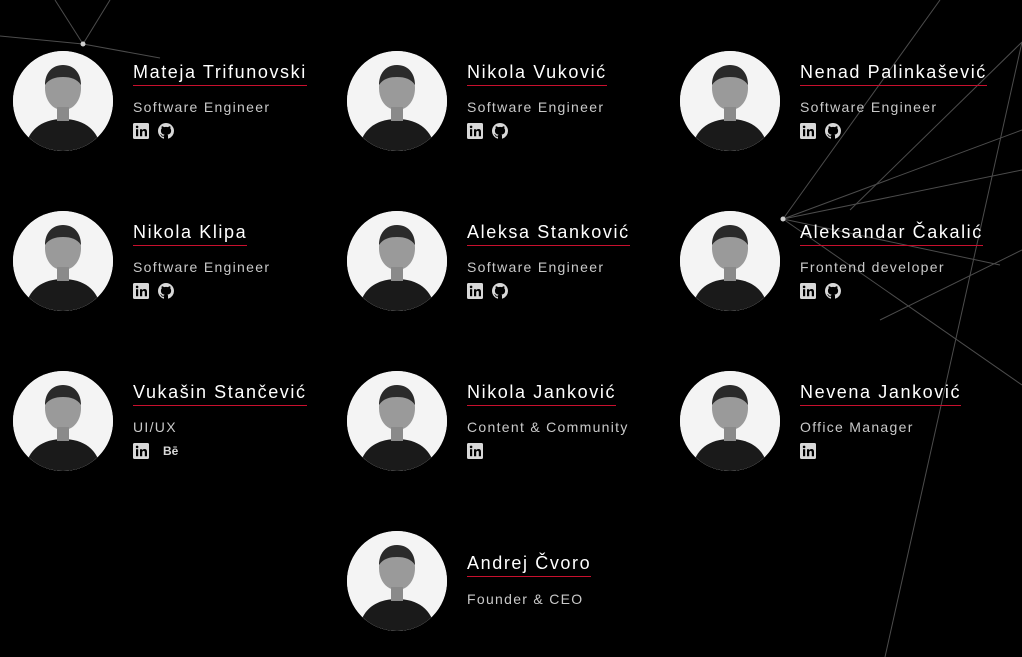 This screenshot has width=1022, height=657. I want to click on team-member-card: Nevena Janković Office Manager, so click(840, 421).